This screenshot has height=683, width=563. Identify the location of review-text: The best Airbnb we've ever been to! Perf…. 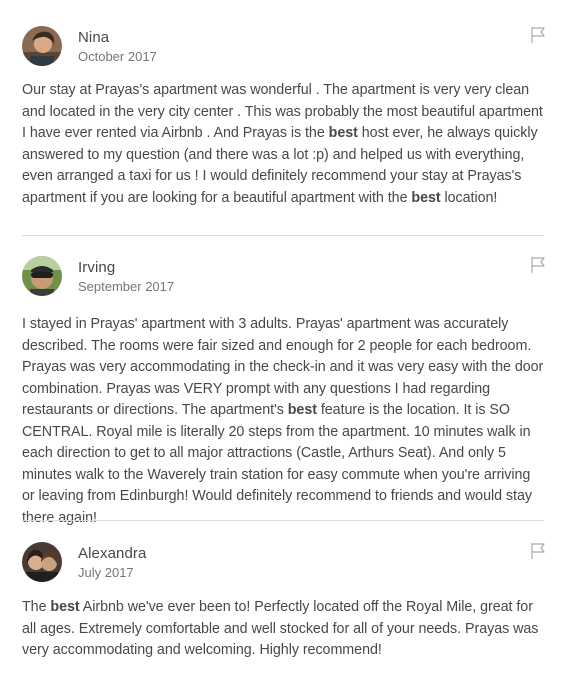
(283, 629).